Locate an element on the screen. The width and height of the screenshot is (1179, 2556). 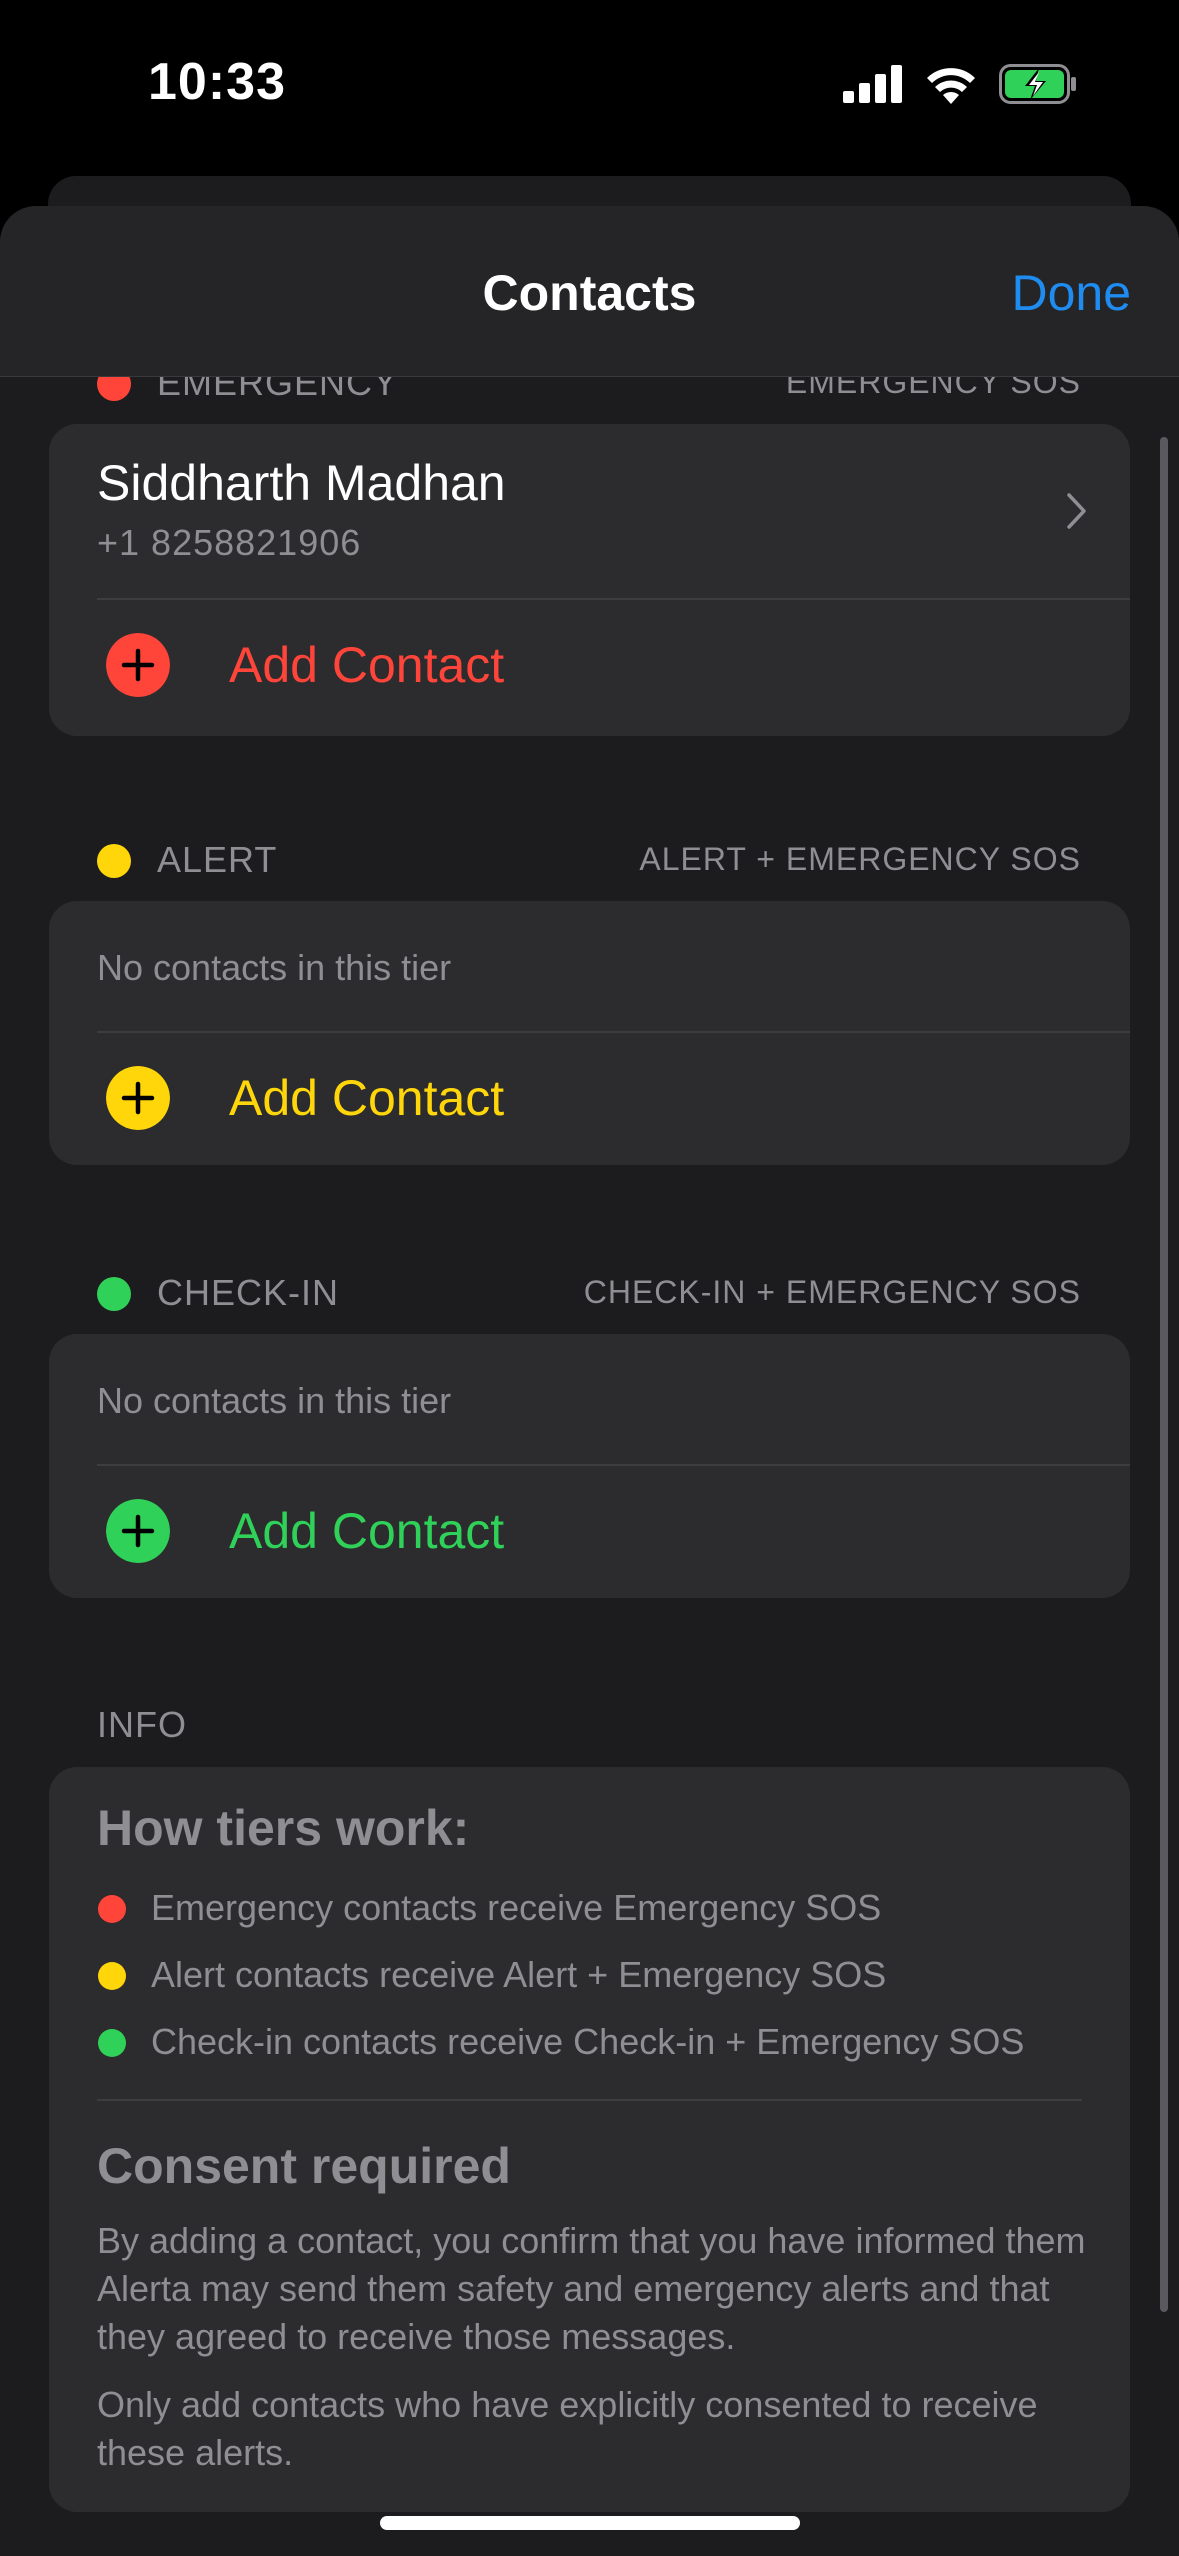
section-label: CHECK-IN is located at coordinates (248, 1292).